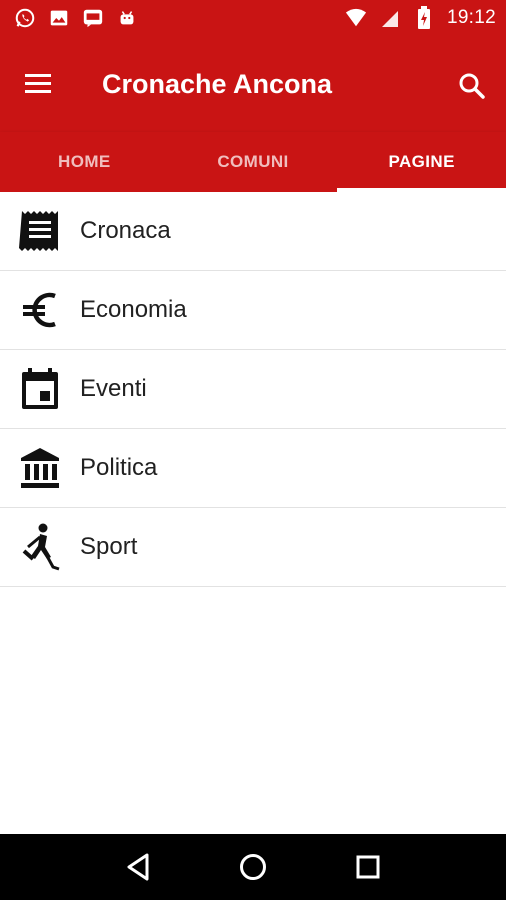 This screenshot has width=506, height=900. I want to click on list-item-cronaca: Cronaca, so click(253, 231).